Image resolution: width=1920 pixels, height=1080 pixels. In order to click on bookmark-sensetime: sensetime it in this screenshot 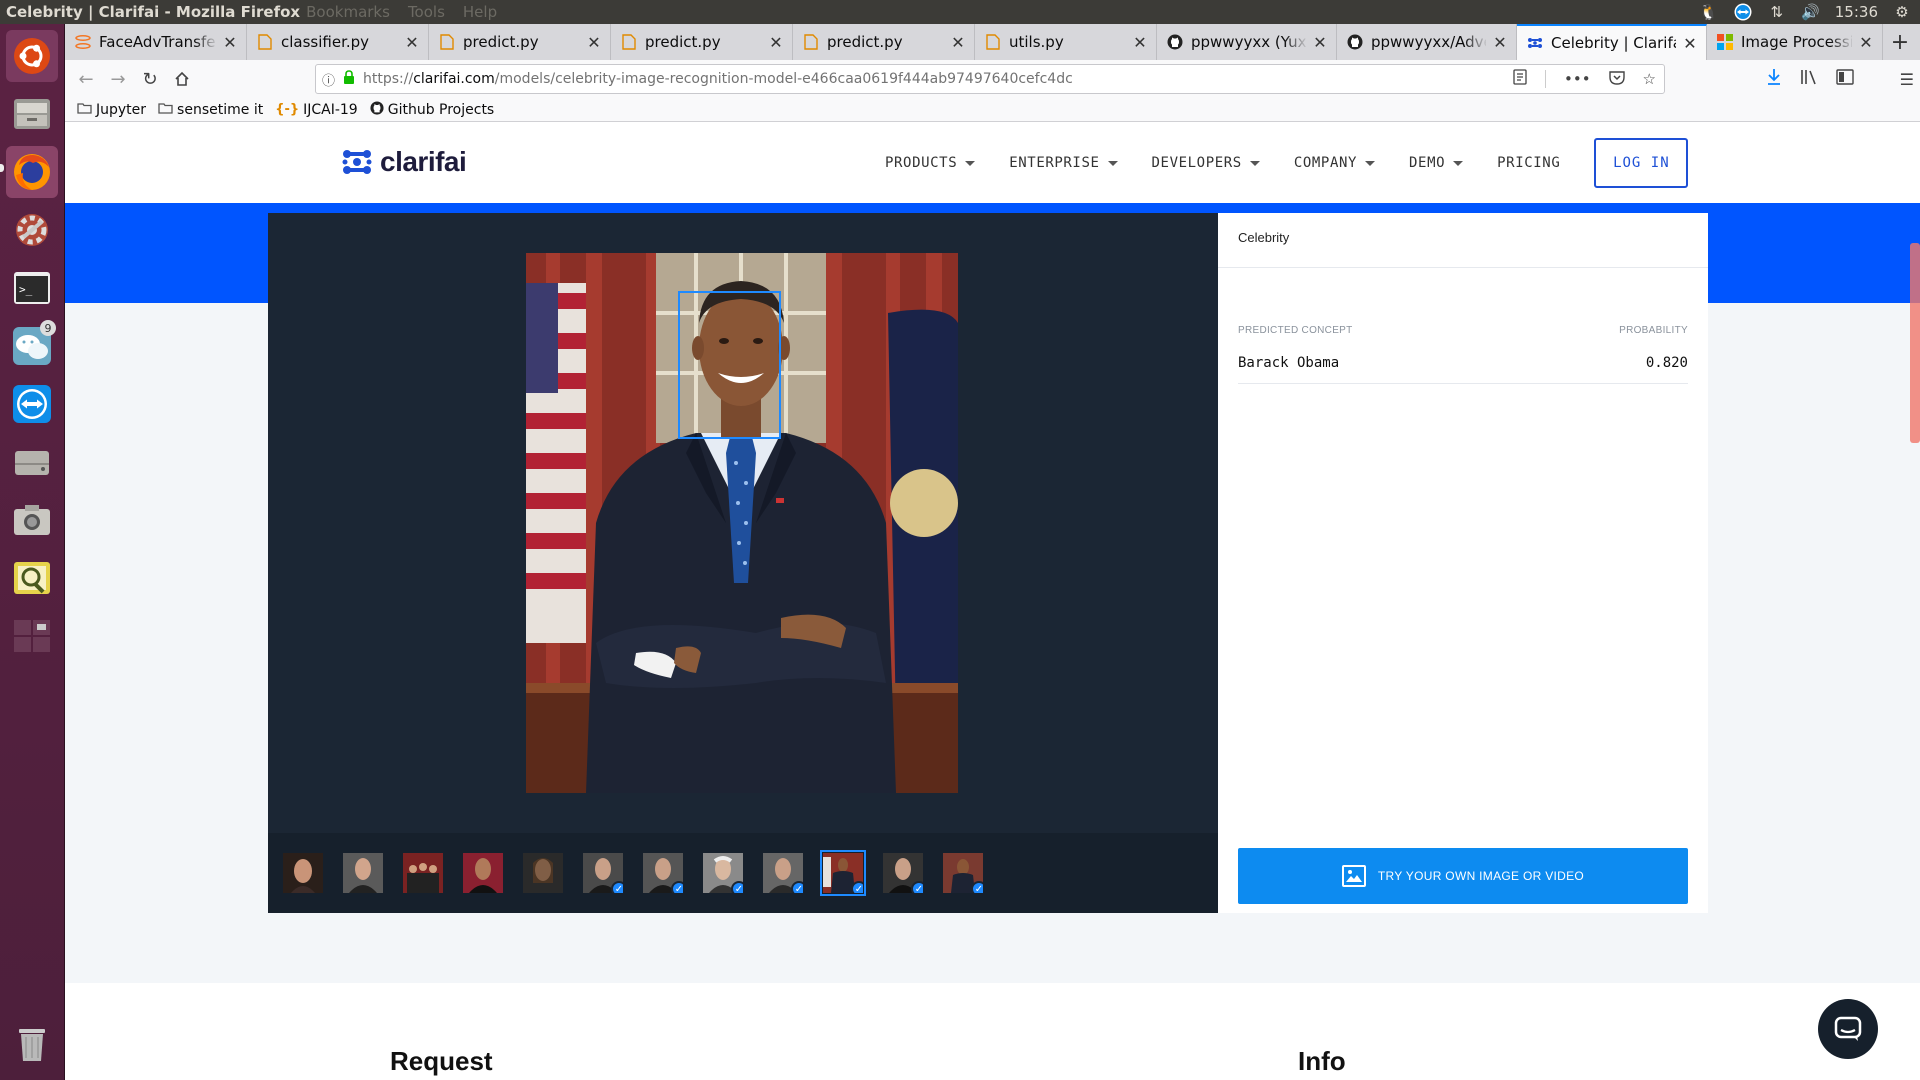, I will do `click(210, 110)`.